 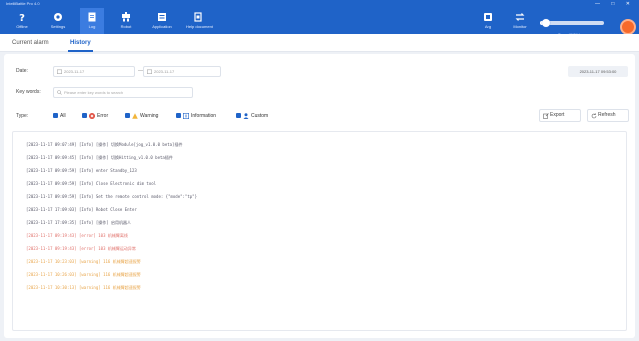 I want to click on toolbar-robot-button: Robot, so click(x=126, y=21).